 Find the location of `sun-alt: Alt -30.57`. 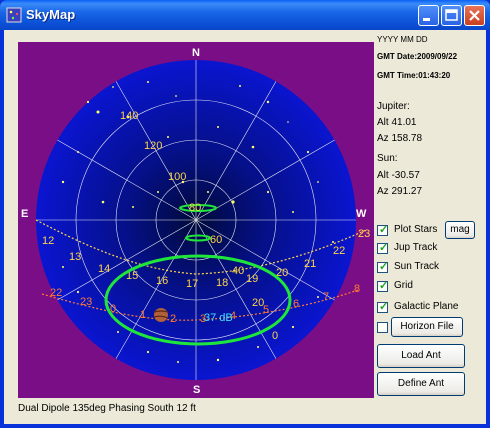

sun-alt: Alt -30.57 is located at coordinates (398, 175).